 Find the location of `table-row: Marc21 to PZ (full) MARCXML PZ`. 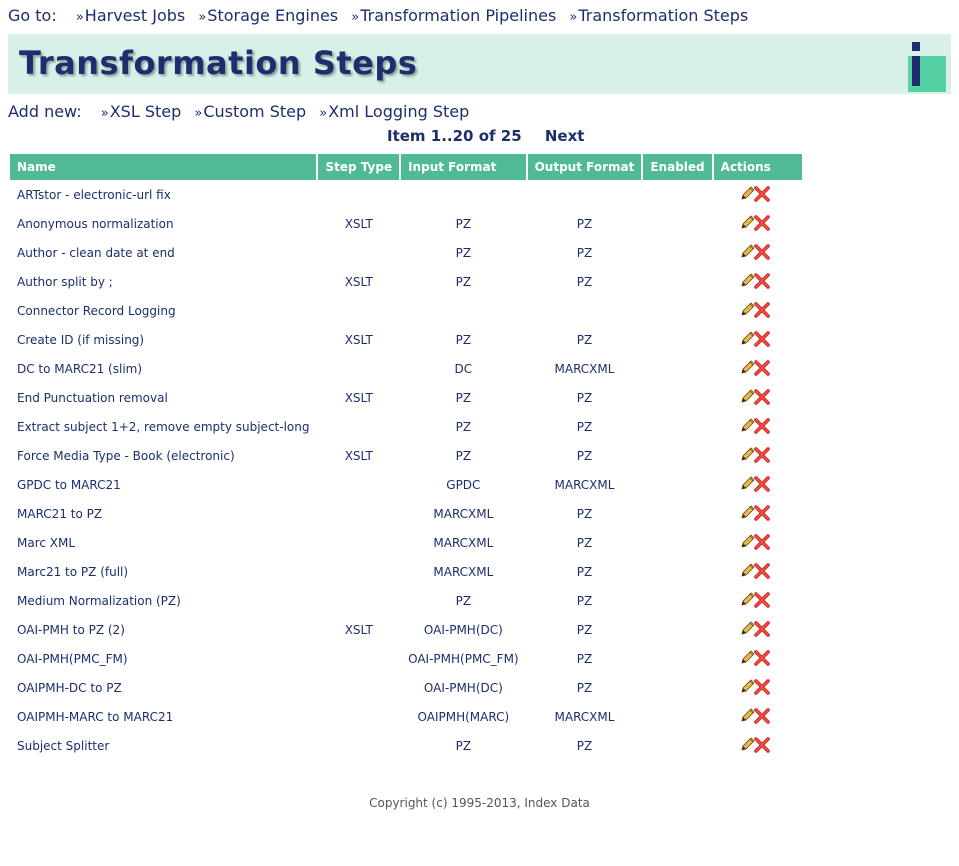

table-row: Marc21 to PZ (full) MARCXML PZ is located at coordinates (406, 571).